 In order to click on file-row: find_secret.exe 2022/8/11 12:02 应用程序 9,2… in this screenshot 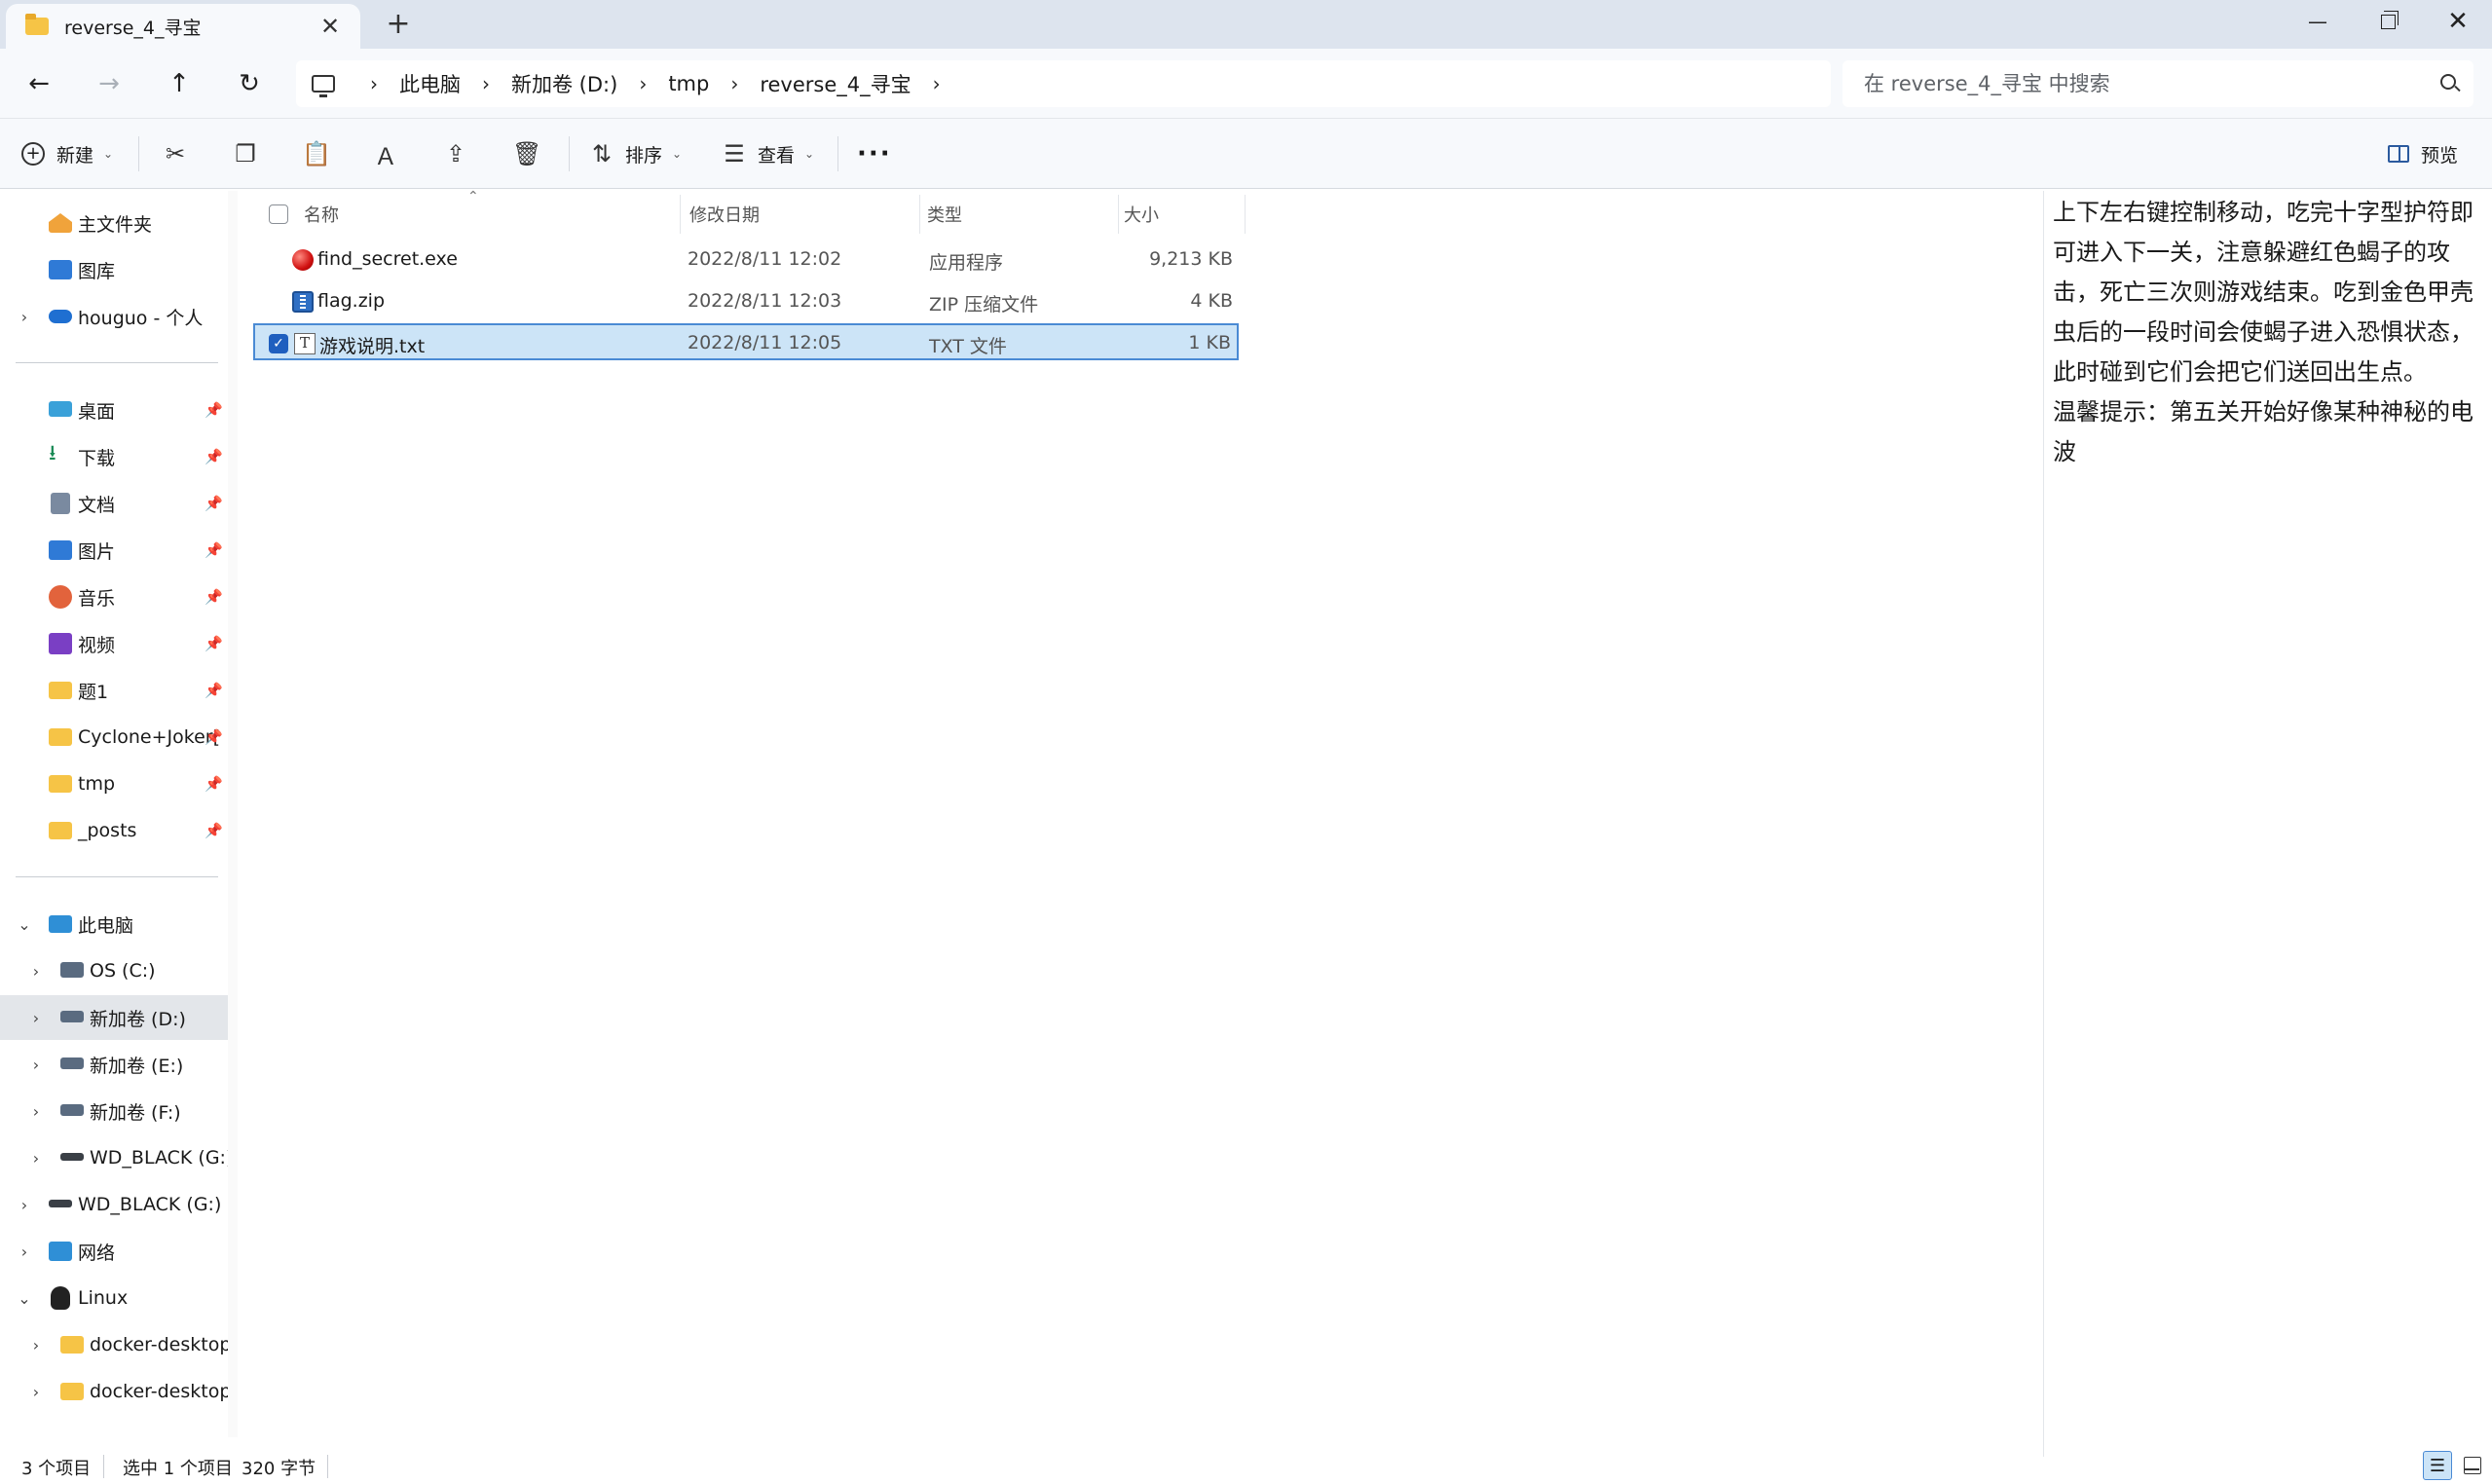, I will do `click(746, 259)`.